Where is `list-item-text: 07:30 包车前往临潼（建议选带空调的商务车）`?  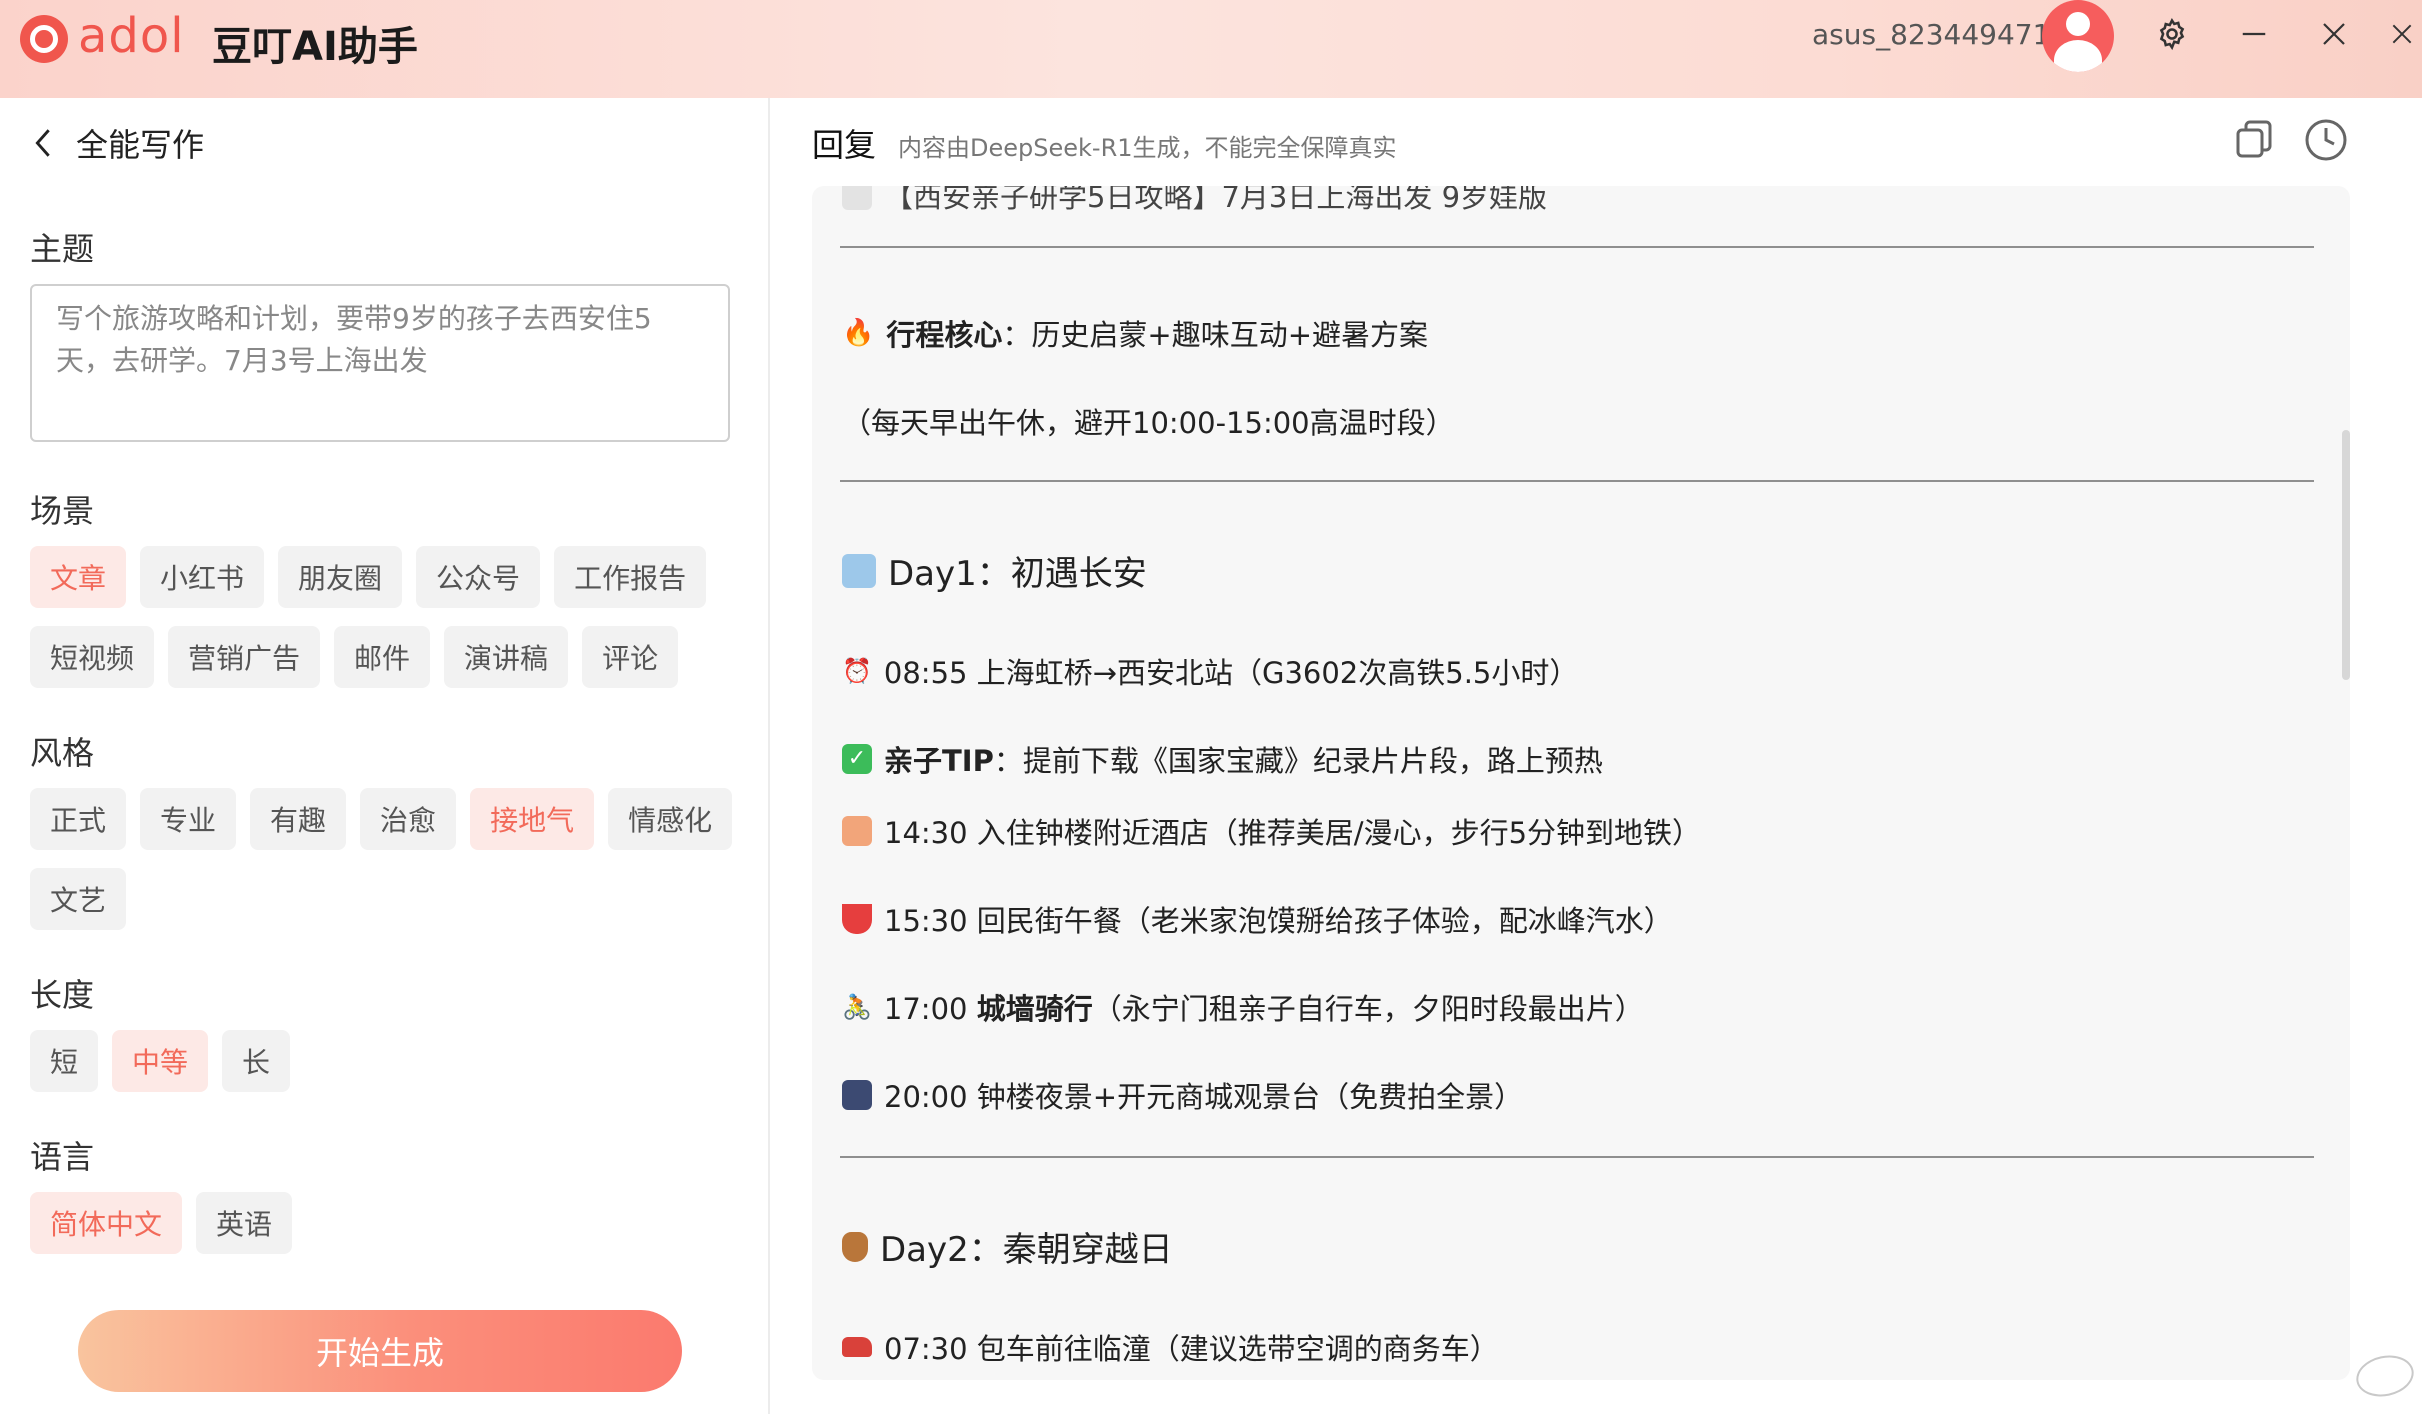
list-item-text: 07:30 包车前往临潼（建议选带空调的商务车） is located at coordinates (1191, 1349).